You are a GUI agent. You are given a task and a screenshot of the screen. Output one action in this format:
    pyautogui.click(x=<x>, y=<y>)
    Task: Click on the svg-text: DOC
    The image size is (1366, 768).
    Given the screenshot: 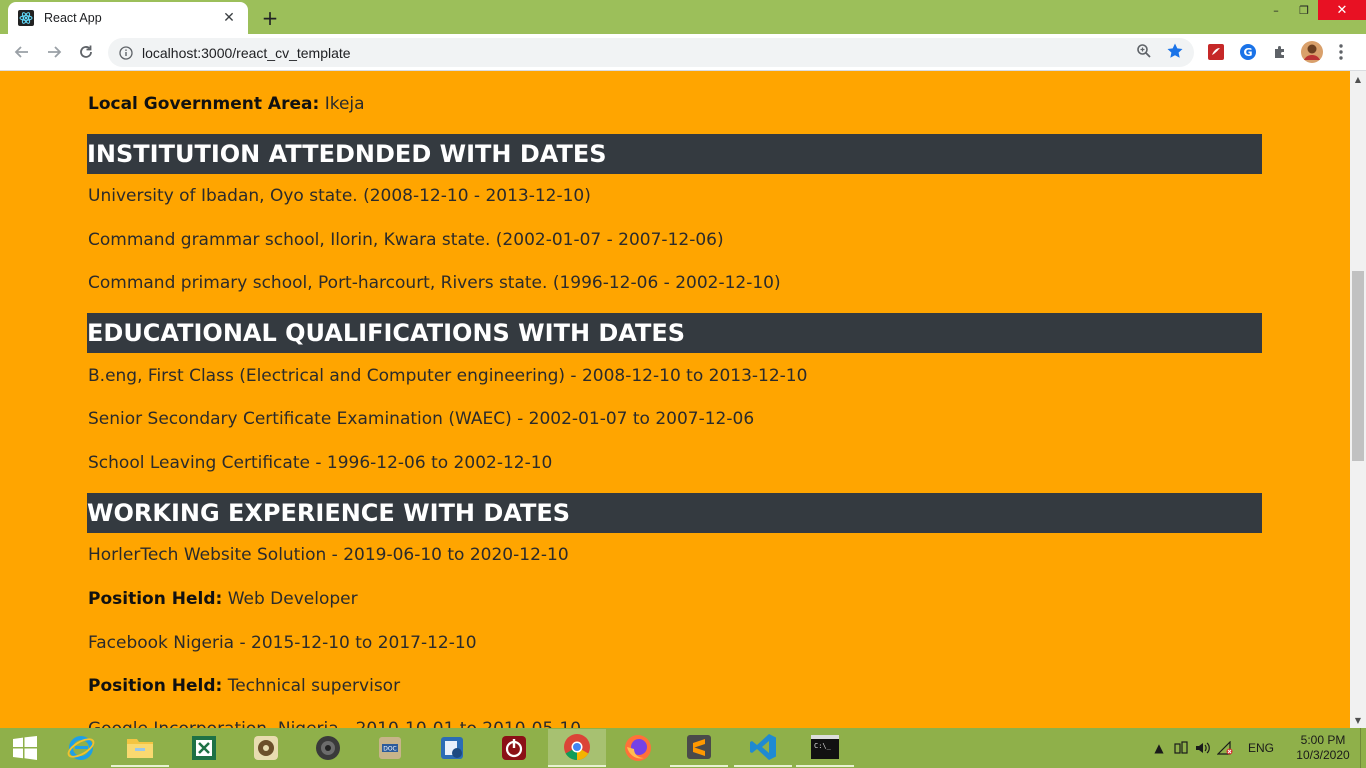 What is the action you would take?
    pyautogui.click(x=390, y=749)
    